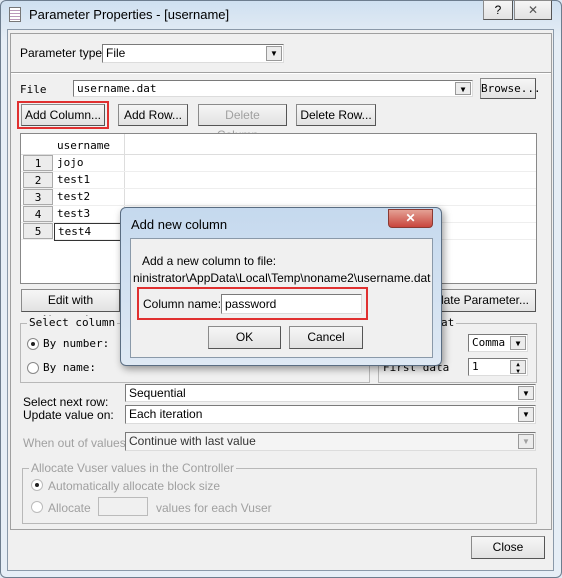 The height and width of the screenshot is (578, 562). Describe the element at coordinates (498, 367) in the screenshot. I see `first-data-spinner: 1 ▲ ▼` at that location.